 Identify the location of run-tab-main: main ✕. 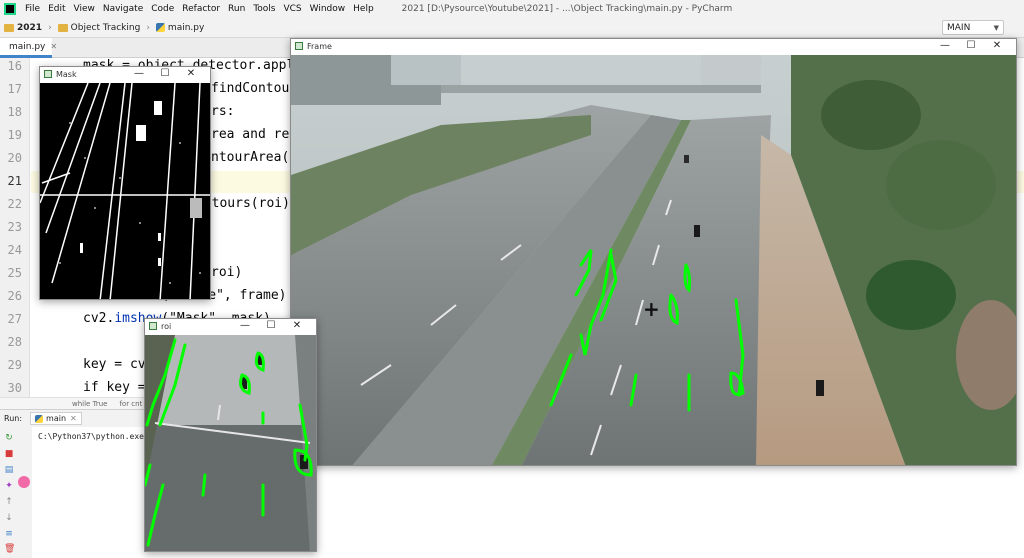
(56, 418).